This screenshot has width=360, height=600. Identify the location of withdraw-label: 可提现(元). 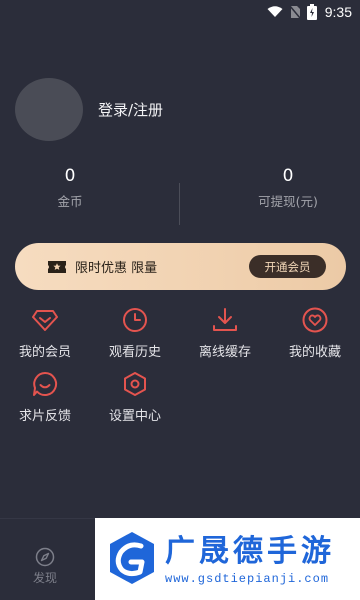
(288, 201).